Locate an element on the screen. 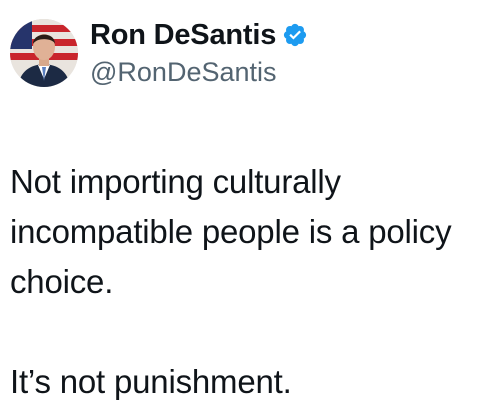 The height and width of the screenshot is (420, 500). display-name-row: Ron DeSantis is located at coordinates (199, 35).